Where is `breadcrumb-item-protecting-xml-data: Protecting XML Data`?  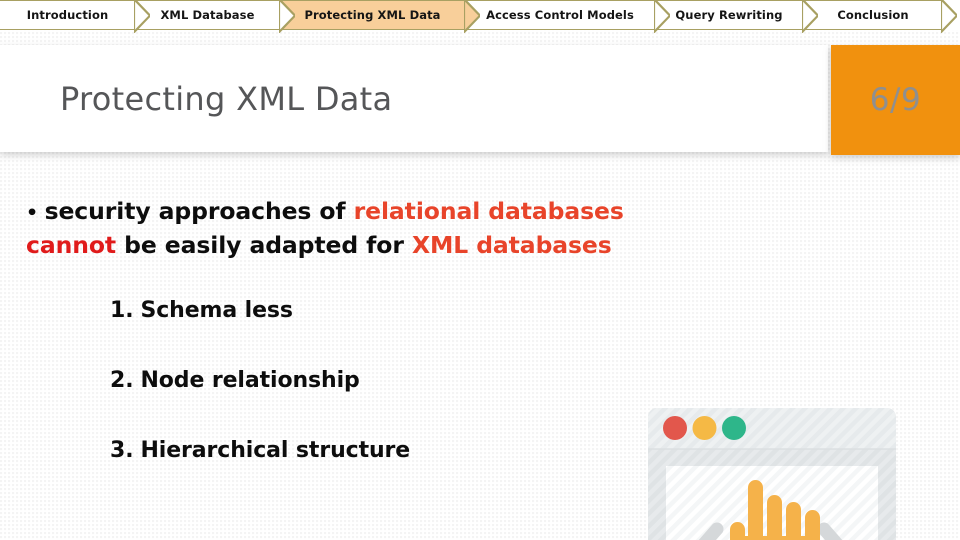
breadcrumb-item-protecting-xml-data: Protecting XML Data is located at coordinates (380, 16).